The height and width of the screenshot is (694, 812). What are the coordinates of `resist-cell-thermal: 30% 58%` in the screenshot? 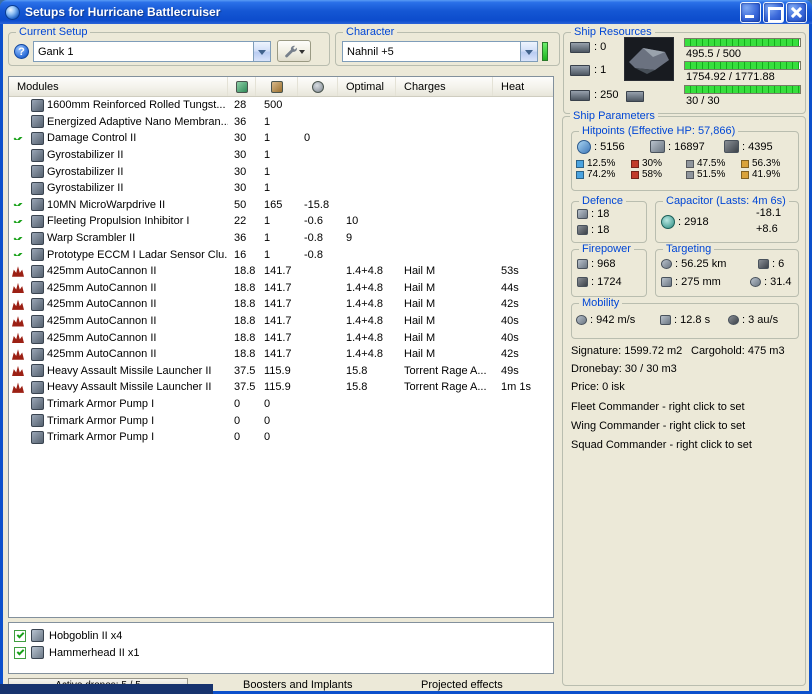 It's located at (658, 169).